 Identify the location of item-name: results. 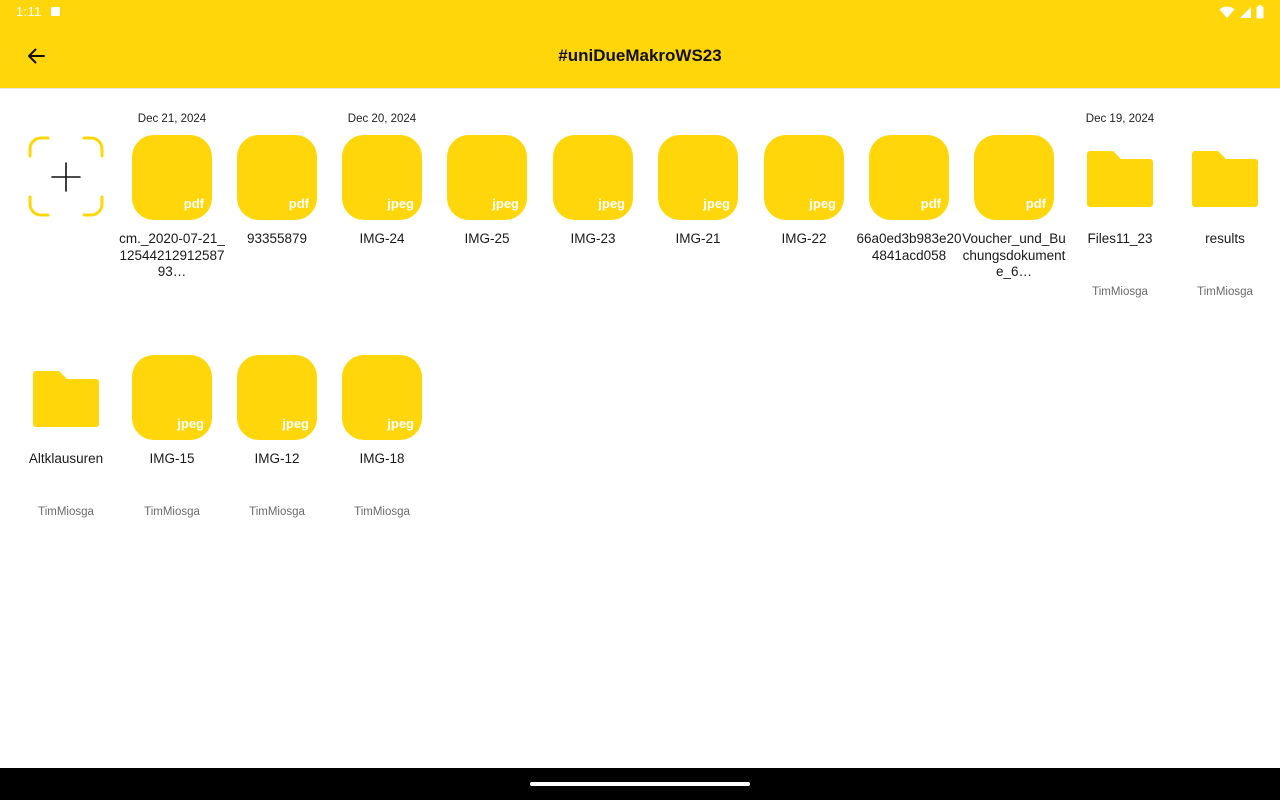
(1225, 238).